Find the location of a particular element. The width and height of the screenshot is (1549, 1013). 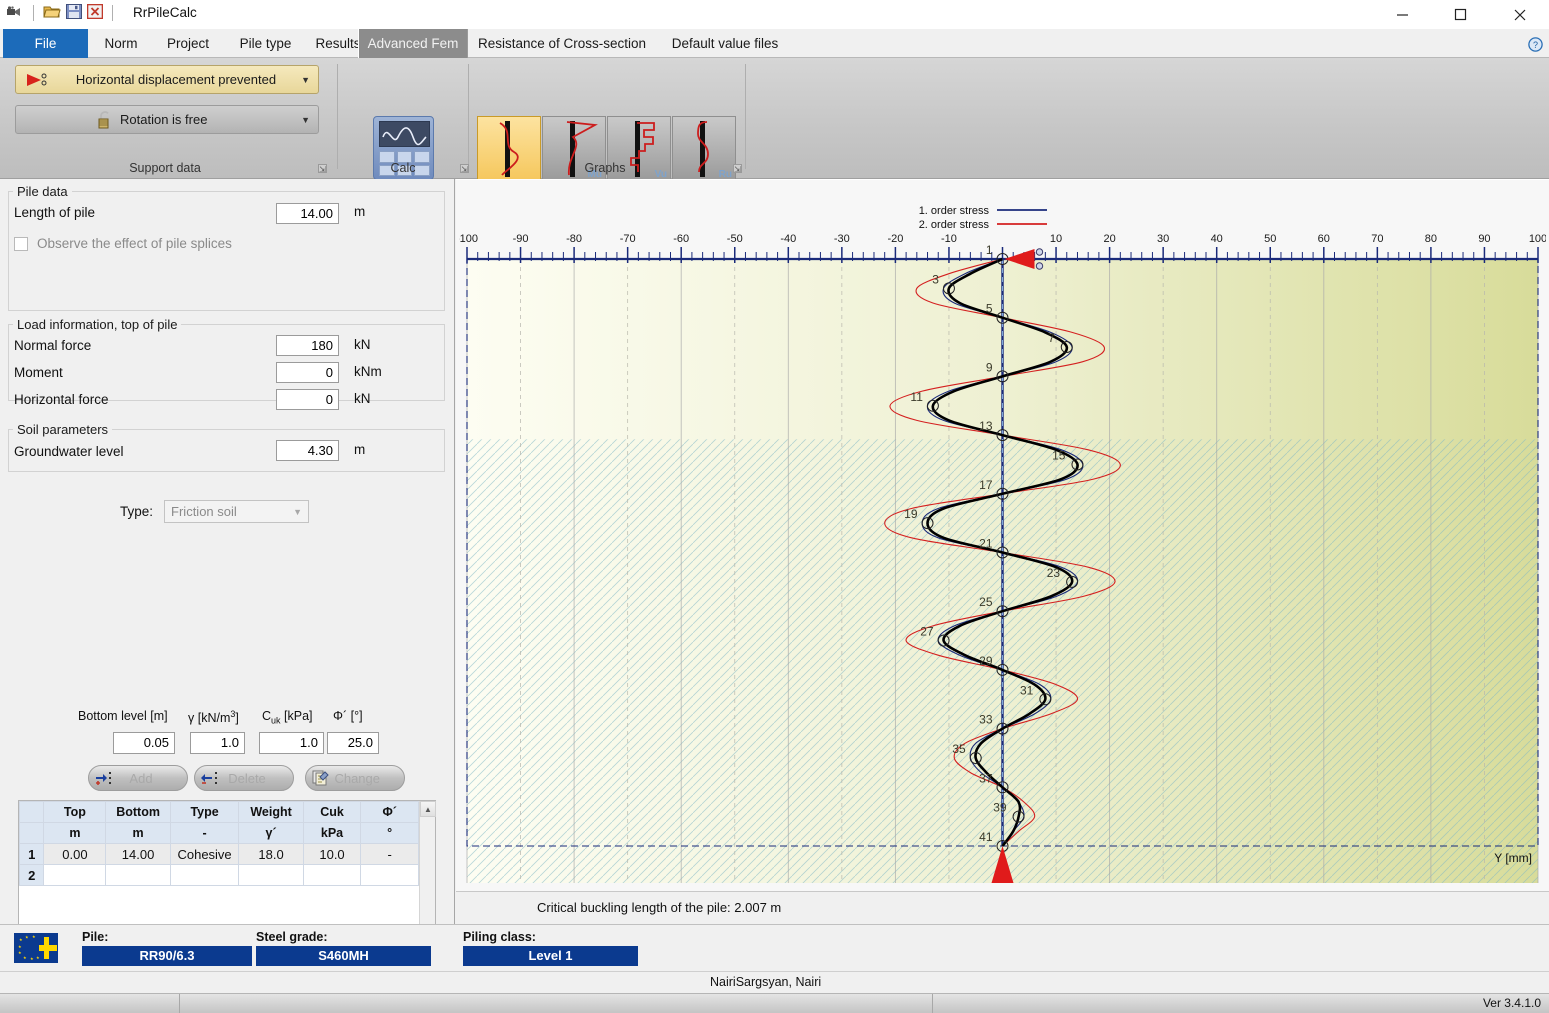

svg-text: 30 is located at coordinates (1163, 239).